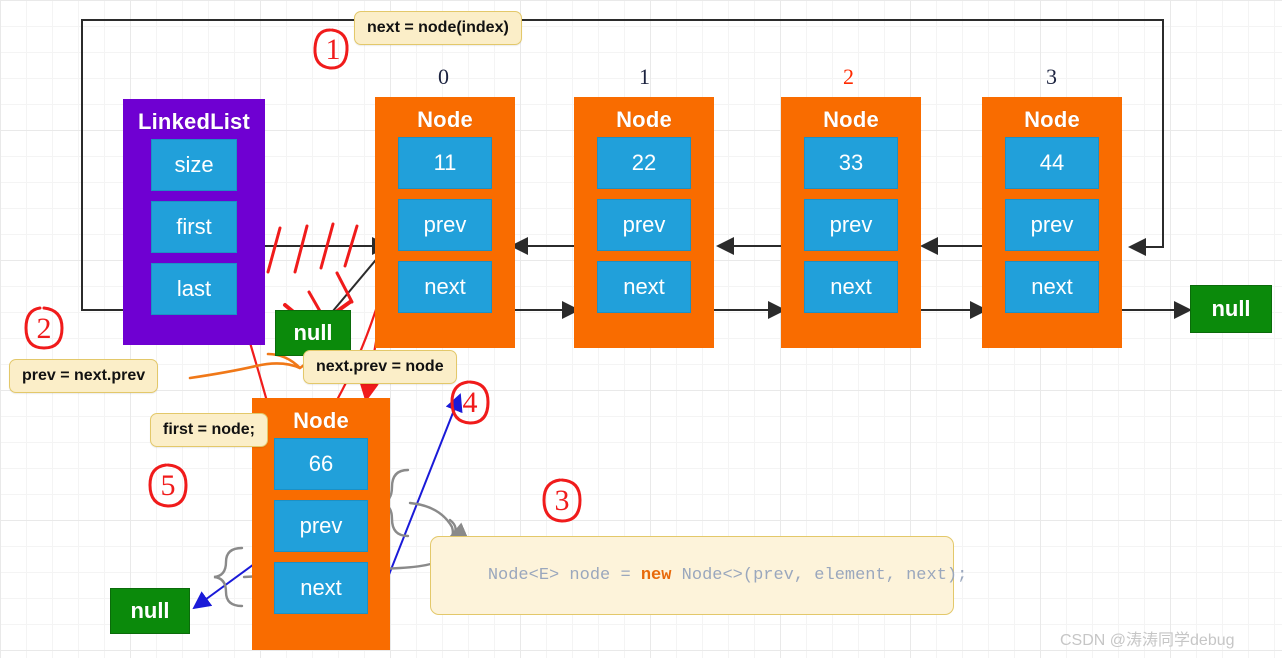 Image resolution: width=1282 pixels, height=658 pixels. Describe the element at coordinates (312, 248) in the screenshot. I see `hand-strike-first-arrow` at that location.